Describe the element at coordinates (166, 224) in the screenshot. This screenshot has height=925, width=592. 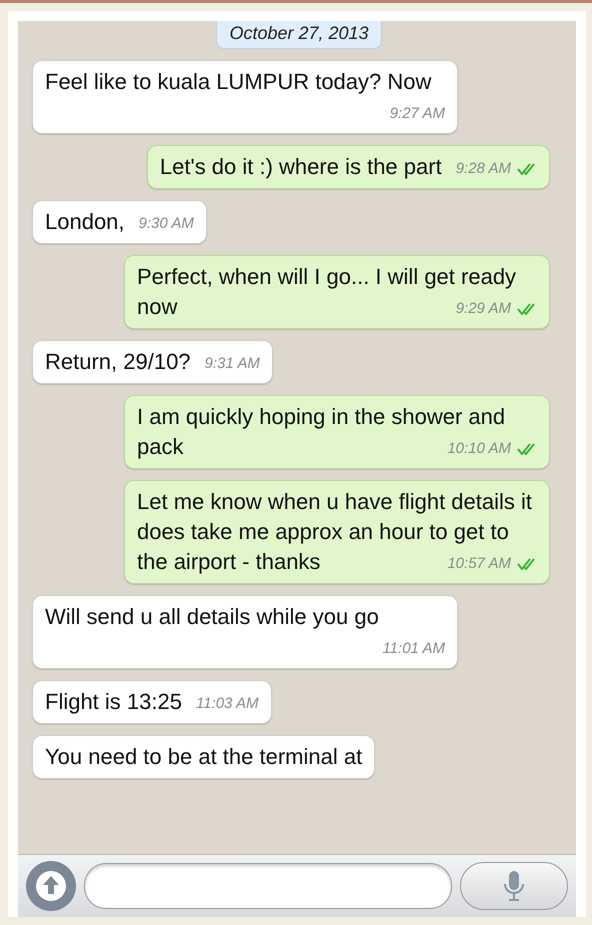
I see `message-time: 9:30 AM` at that location.